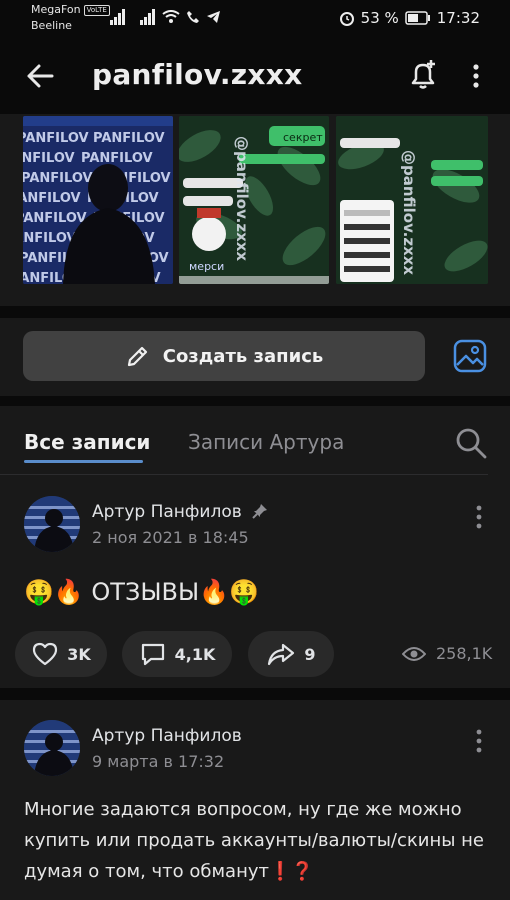  Describe the element at coordinates (171, 16) in the screenshot. I see `wifi-icon` at that location.